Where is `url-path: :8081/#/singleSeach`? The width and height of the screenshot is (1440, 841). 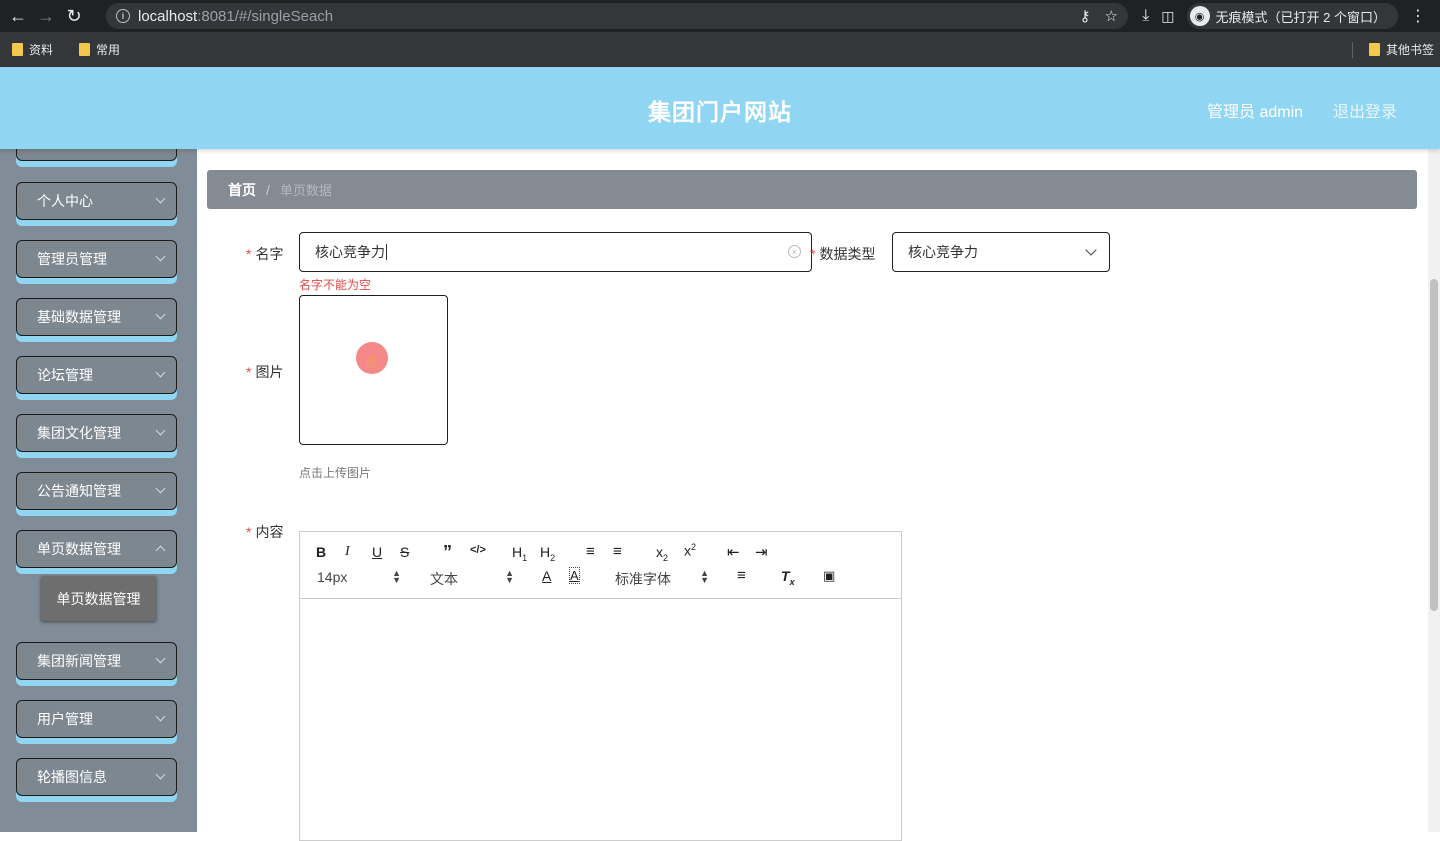 url-path: :8081/#/singleSeach is located at coordinates (265, 16).